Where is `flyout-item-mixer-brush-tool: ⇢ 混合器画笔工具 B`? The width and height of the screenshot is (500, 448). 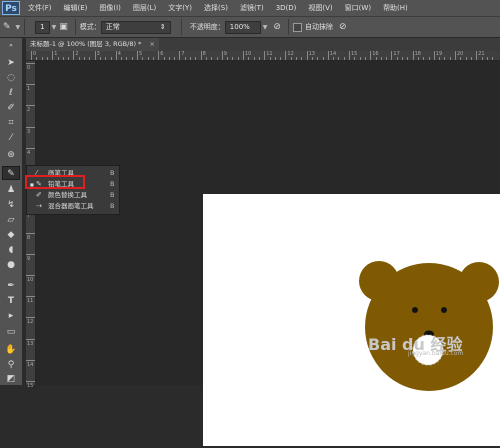
flyout-item-mixer-brush-tool: ⇢ 混合器画笔工具 B is located at coordinates (73, 206).